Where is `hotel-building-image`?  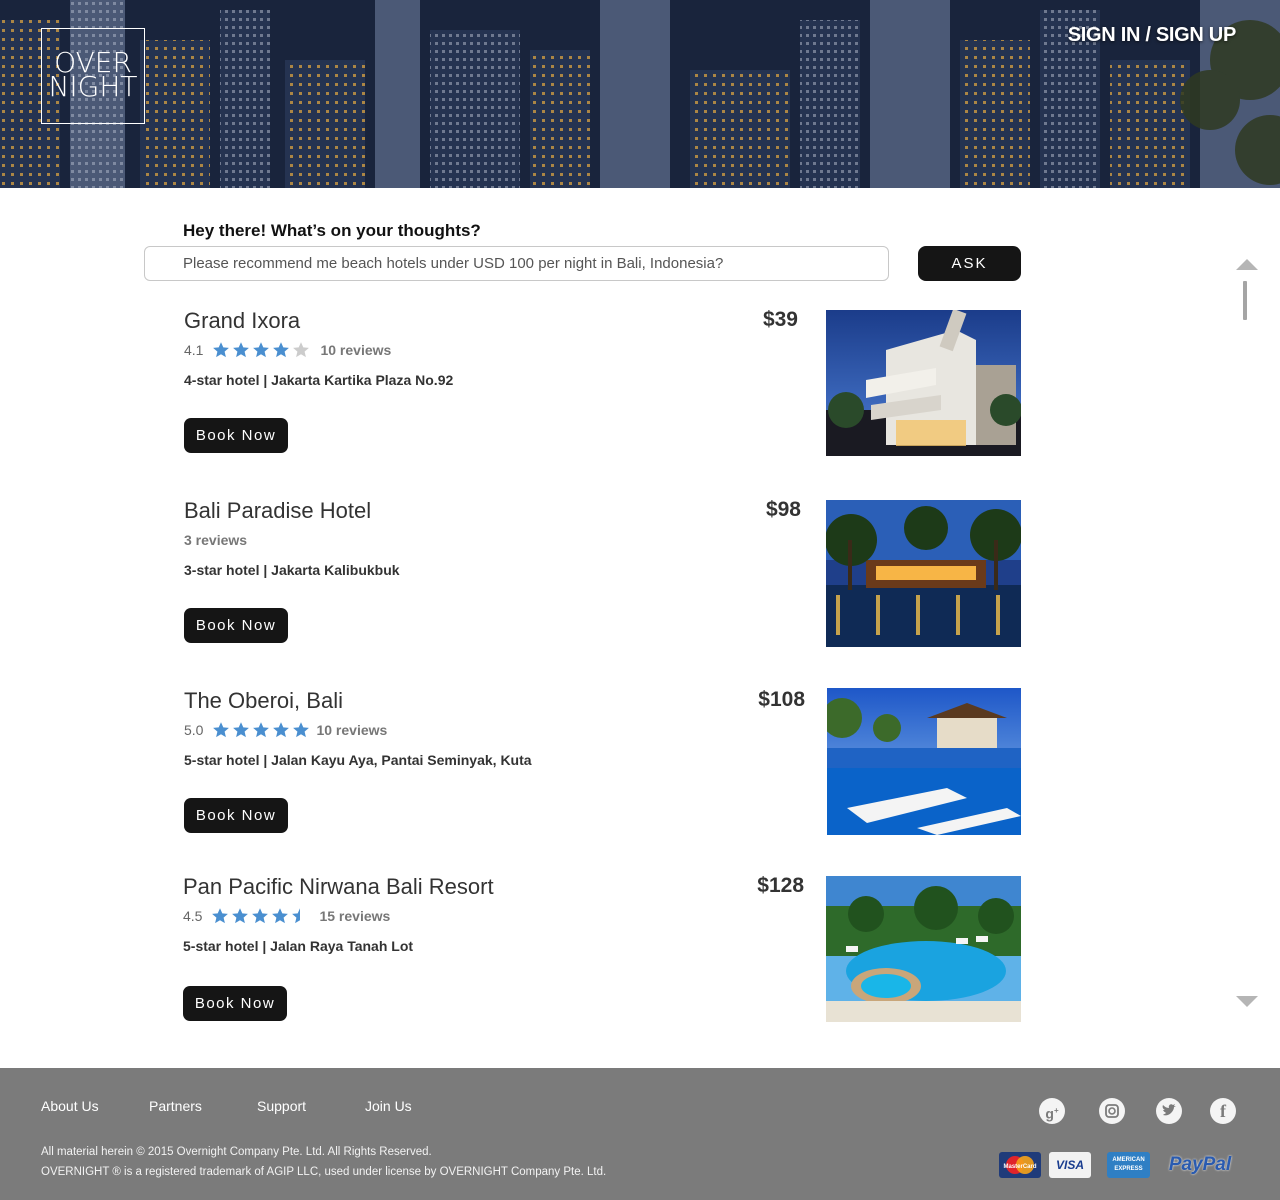
hotel-building-image is located at coordinates (923, 383).